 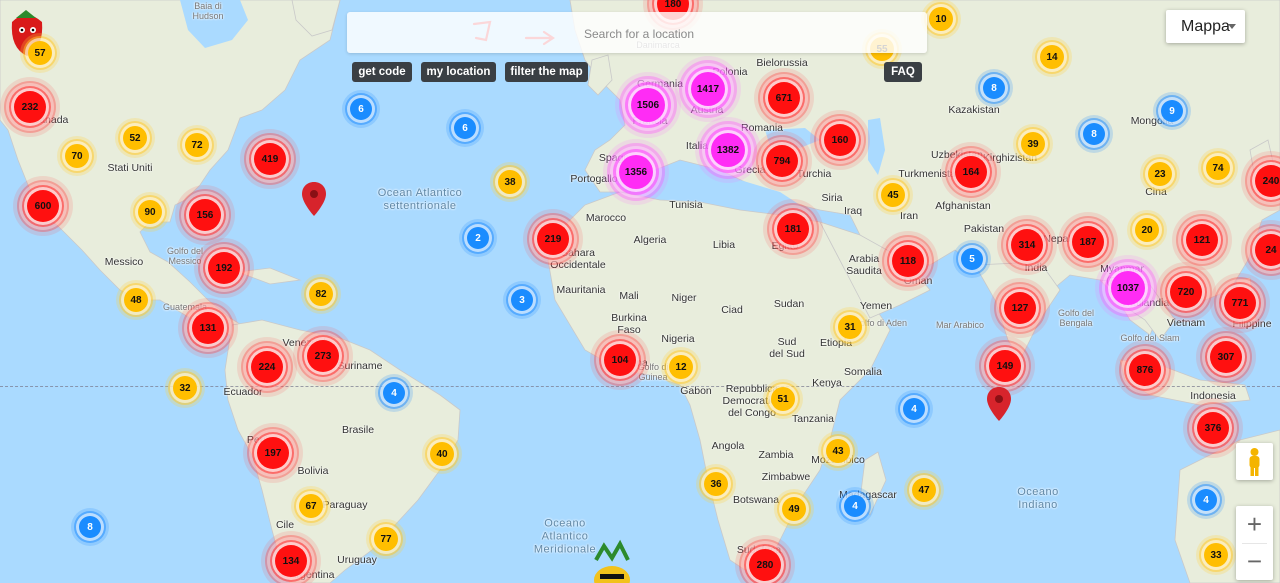 What do you see at coordinates (553, 239) in the screenshot?
I see `marker-cluster: 219` at bounding box center [553, 239].